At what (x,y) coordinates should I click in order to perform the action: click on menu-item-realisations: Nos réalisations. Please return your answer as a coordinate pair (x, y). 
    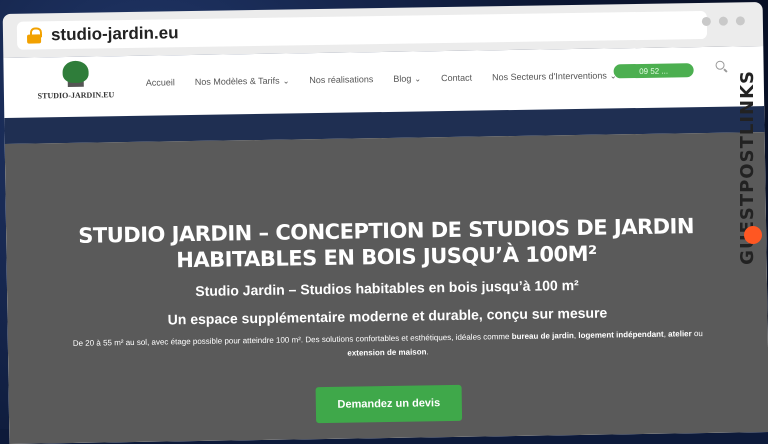
    Looking at the image, I should click on (341, 79).